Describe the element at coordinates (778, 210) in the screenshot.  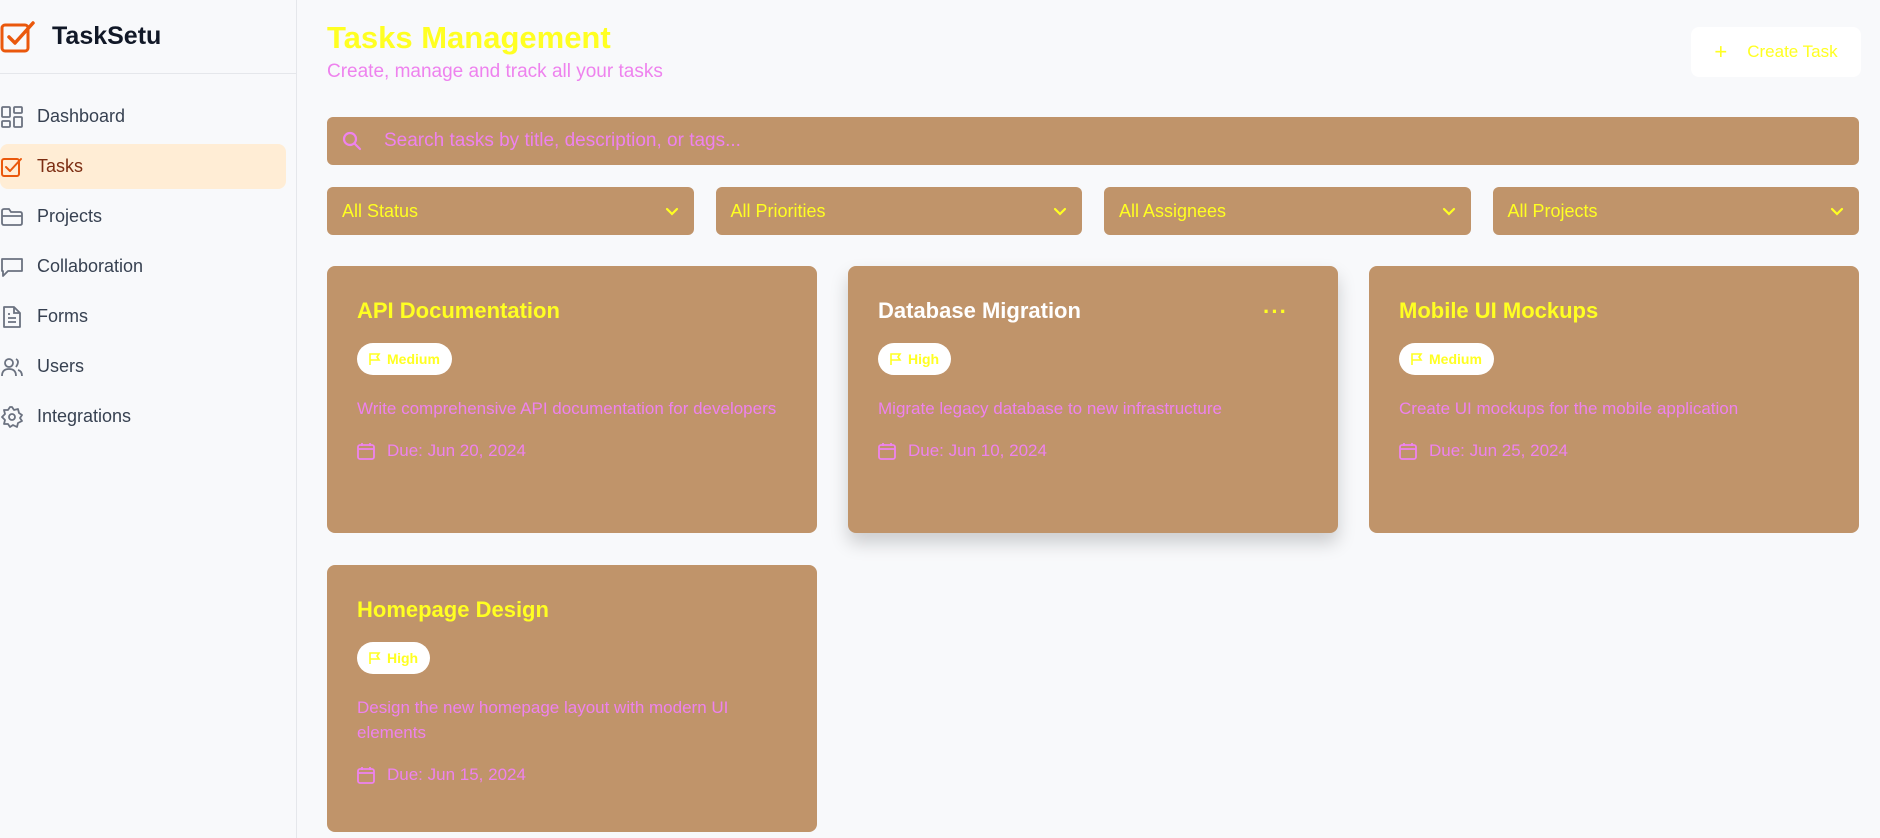
I see `filter-value: All Priorities` at that location.